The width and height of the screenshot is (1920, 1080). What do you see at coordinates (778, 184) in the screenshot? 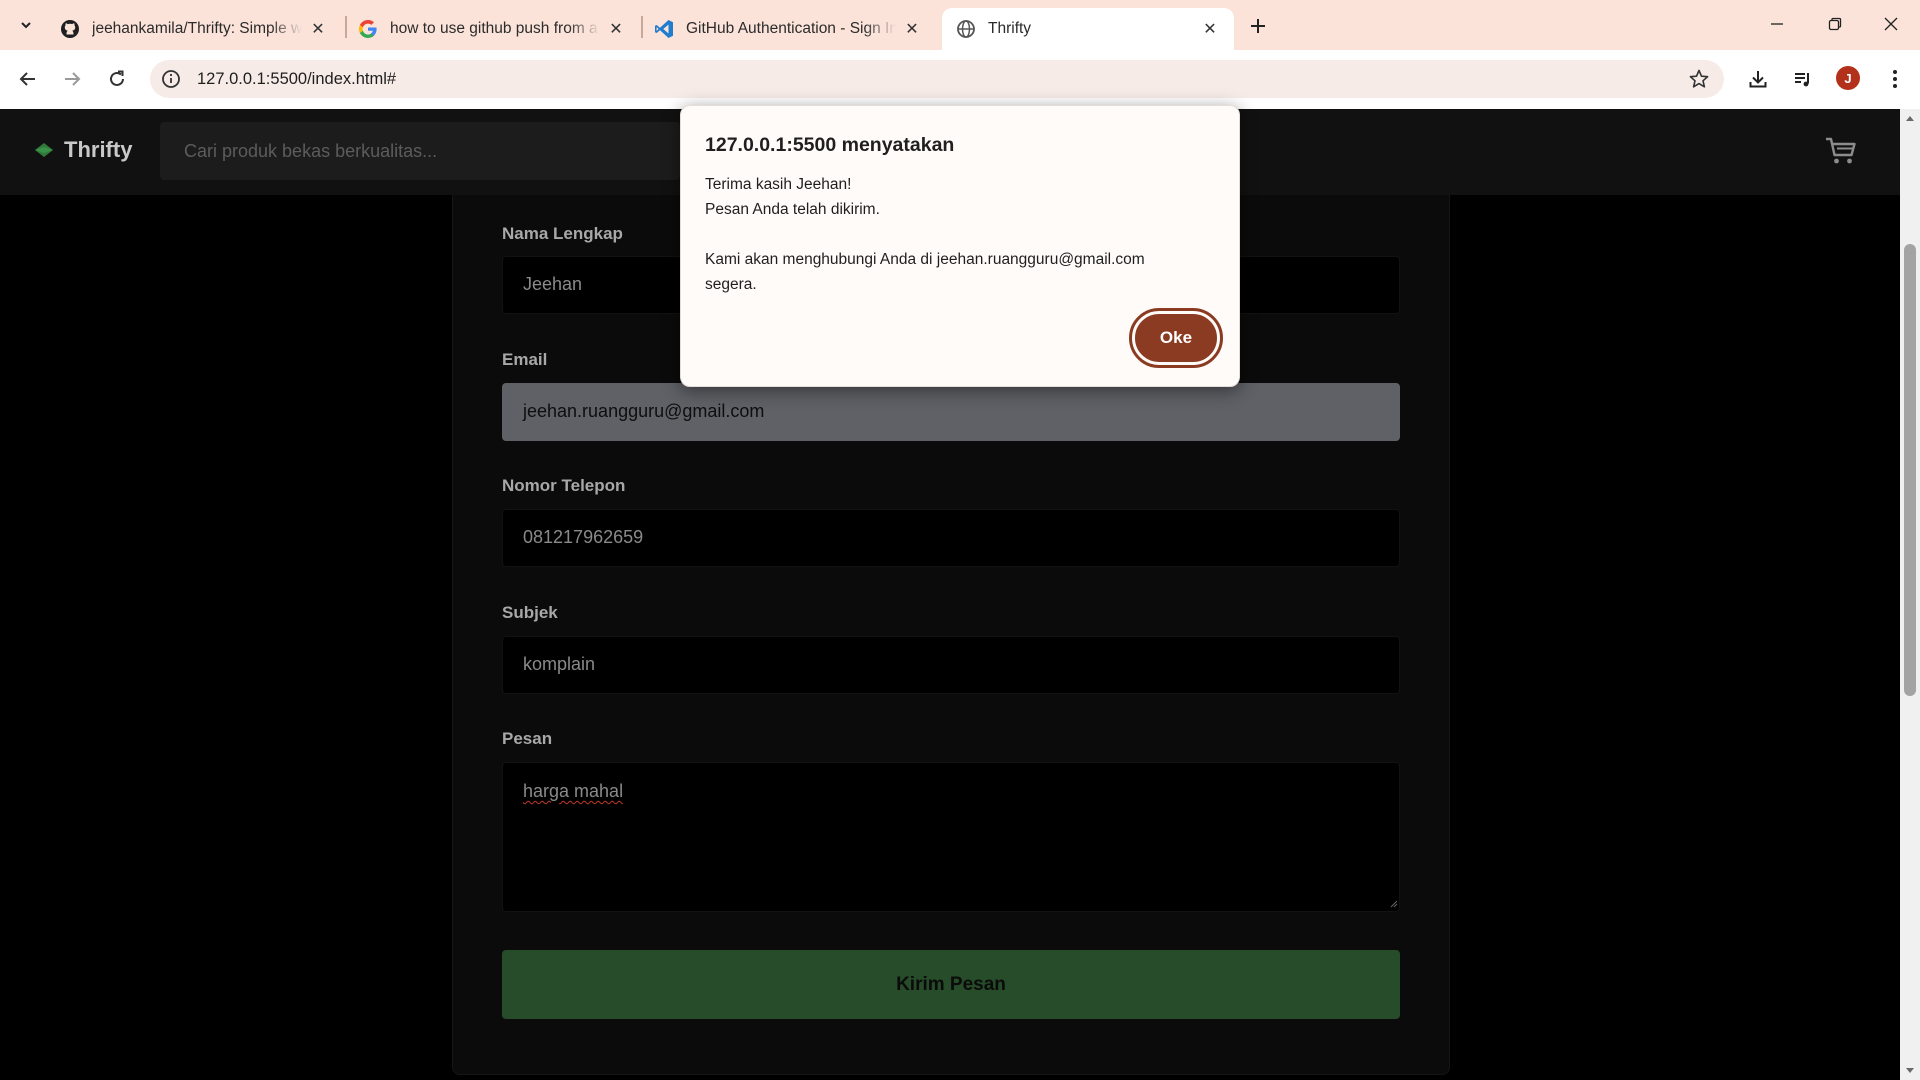
I see `dialog-line: Terima kasih Jeehan!` at bounding box center [778, 184].